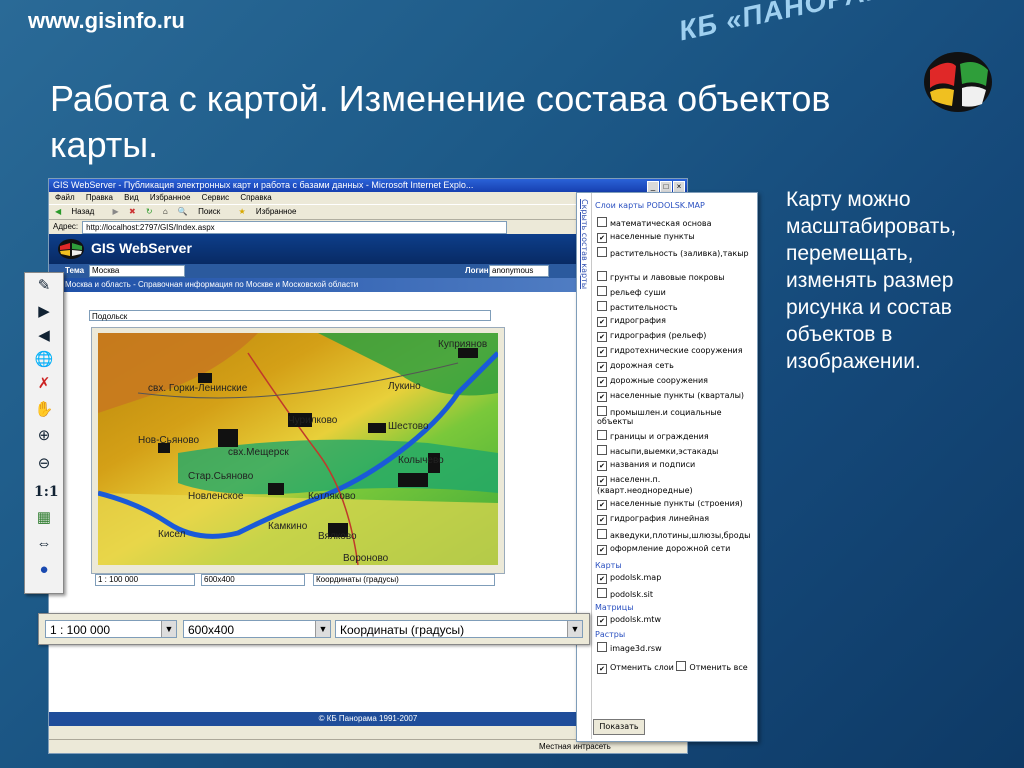  What do you see at coordinates (462, 344) in the screenshot?
I see `map-label: Куприянов` at bounding box center [462, 344].